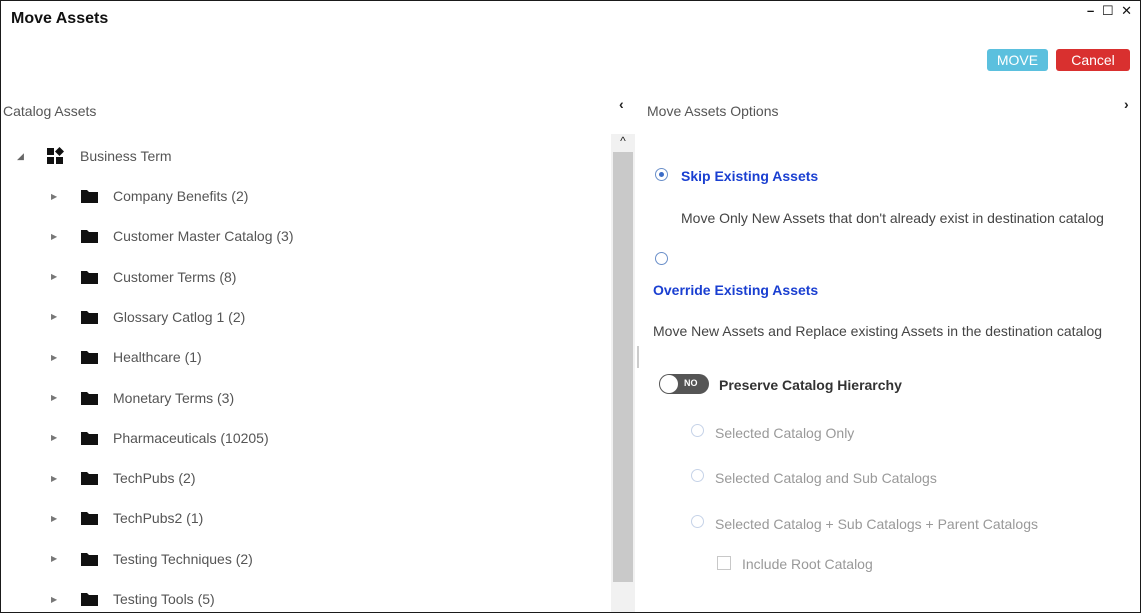 This screenshot has width=1141, height=613. What do you see at coordinates (661, 174) in the screenshot?
I see `skip-existing-radio` at bounding box center [661, 174].